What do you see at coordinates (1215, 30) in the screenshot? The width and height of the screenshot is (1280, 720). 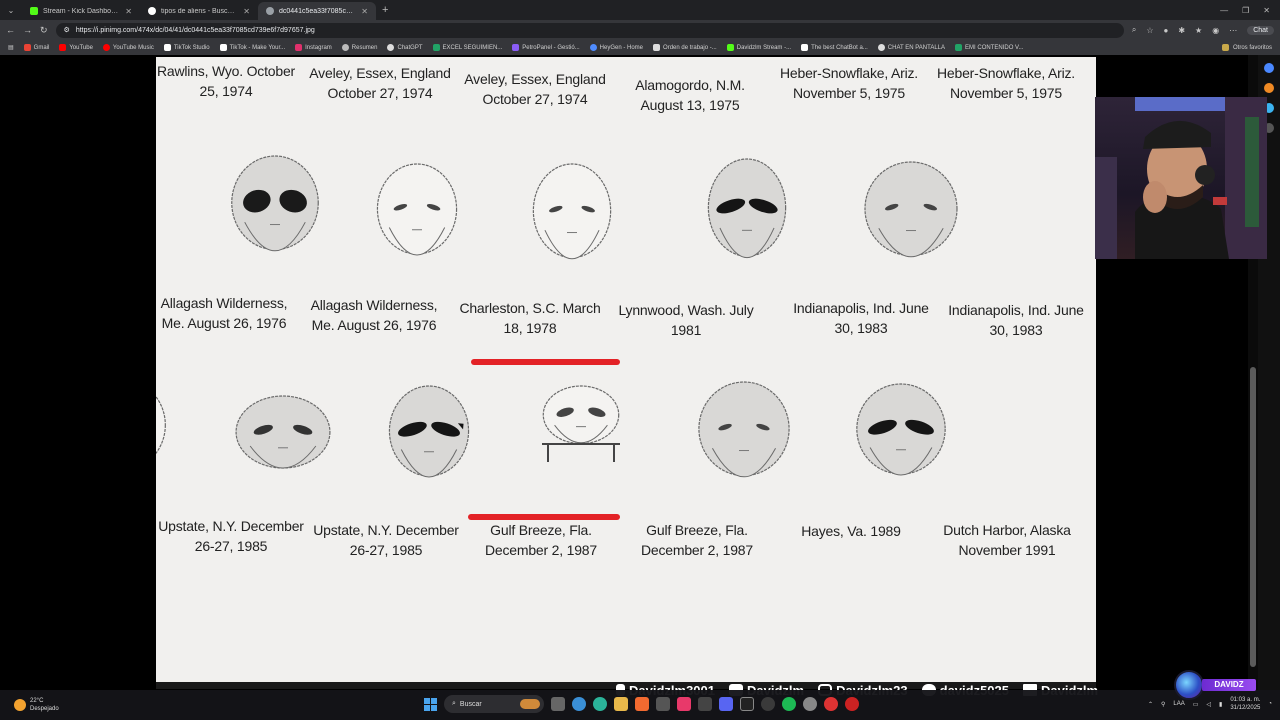 I see `profile-avatar-icon: ◉` at bounding box center [1215, 30].